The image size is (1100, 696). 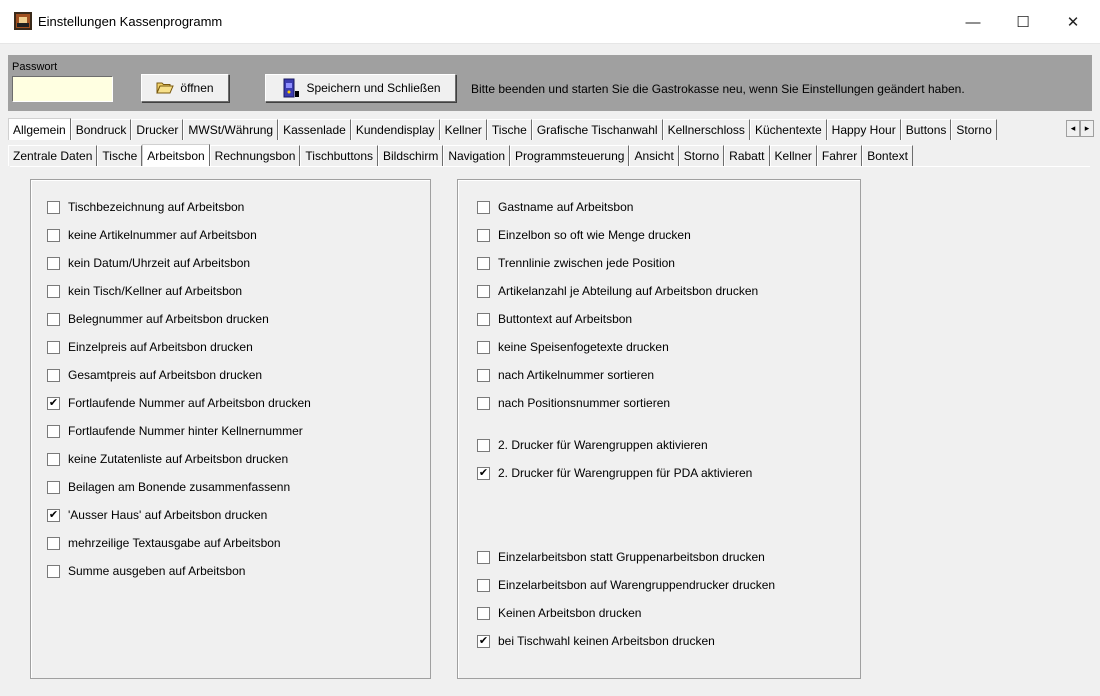 What do you see at coordinates (35, 67) in the screenshot?
I see `password-label: Passwort` at bounding box center [35, 67].